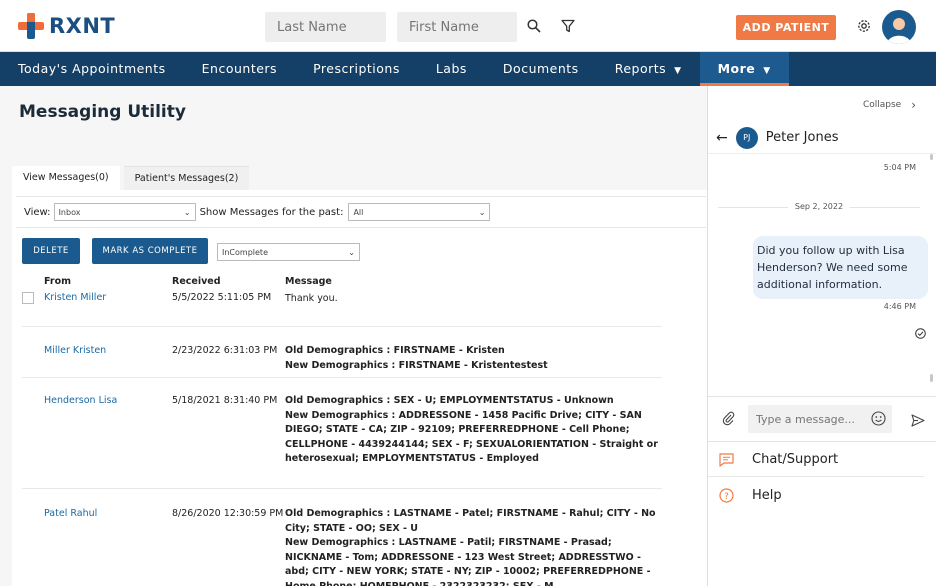  What do you see at coordinates (767, 495) in the screenshot?
I see `help-label: Help` at bounding box center [767, 495].